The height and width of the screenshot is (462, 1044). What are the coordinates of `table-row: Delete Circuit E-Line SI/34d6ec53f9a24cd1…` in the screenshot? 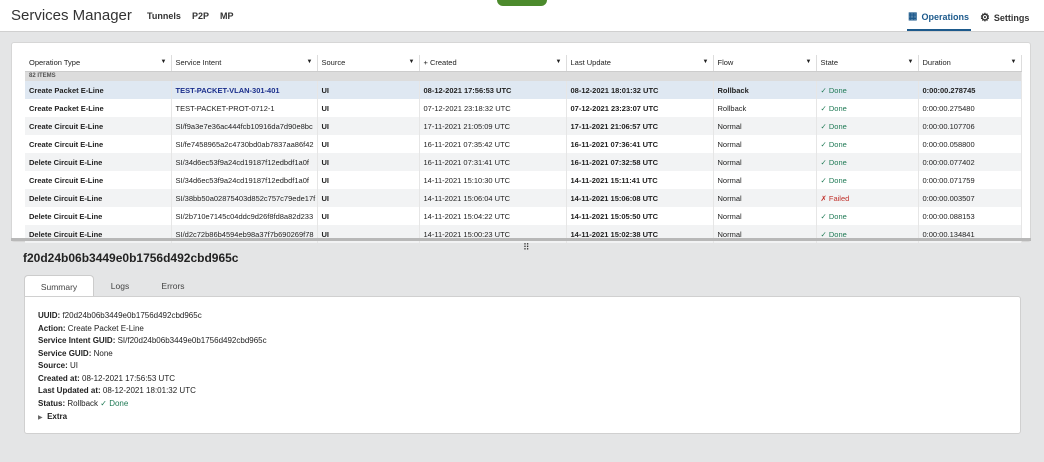 It's located at (523, 162).